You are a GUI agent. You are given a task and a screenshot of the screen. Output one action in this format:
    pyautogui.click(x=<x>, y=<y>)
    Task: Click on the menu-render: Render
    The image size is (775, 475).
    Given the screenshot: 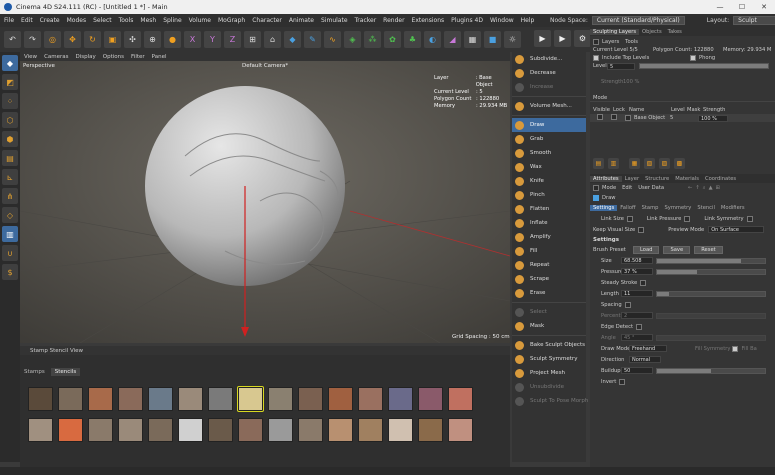 What is the action you would take?
    pyautogui.click(x=393, y=20)
    